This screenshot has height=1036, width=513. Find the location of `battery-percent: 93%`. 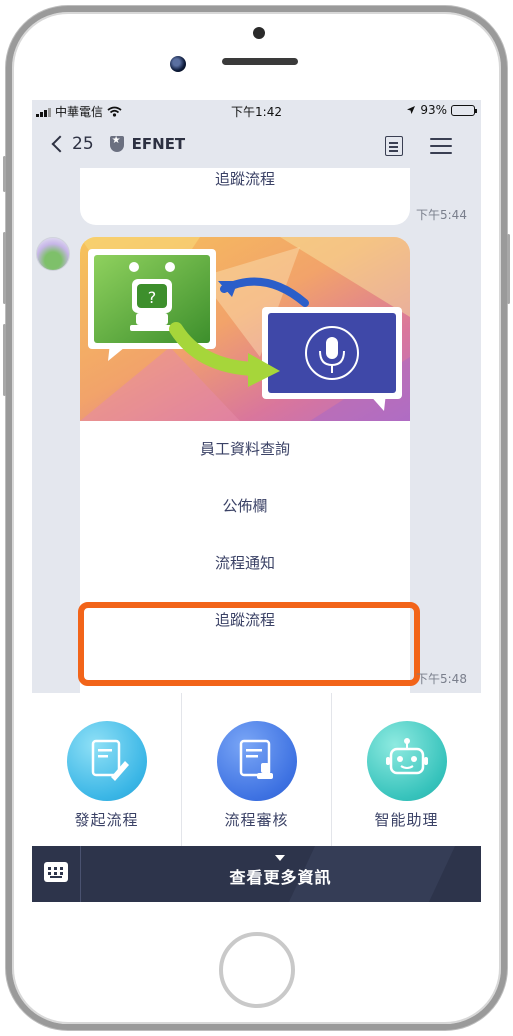

battery-percent: 93% is located at coordinates (433, 110).